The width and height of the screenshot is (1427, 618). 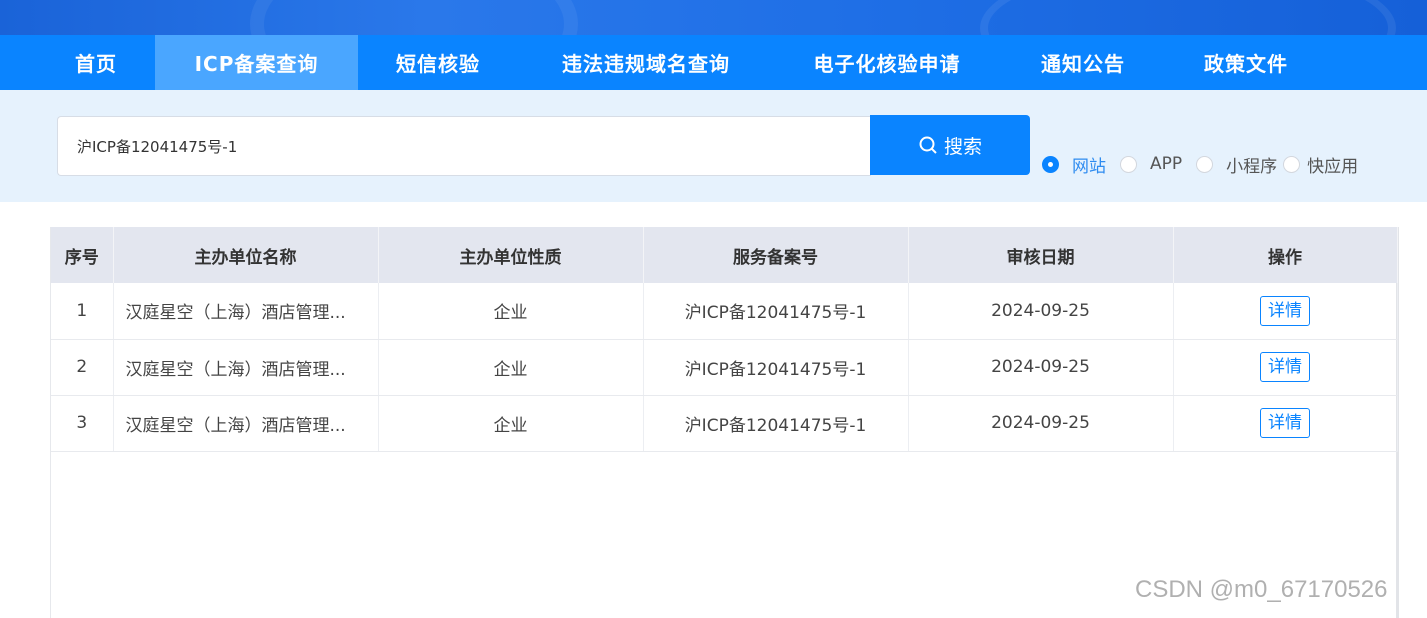 I want to click on search-icon, so click(x=928, y=145).